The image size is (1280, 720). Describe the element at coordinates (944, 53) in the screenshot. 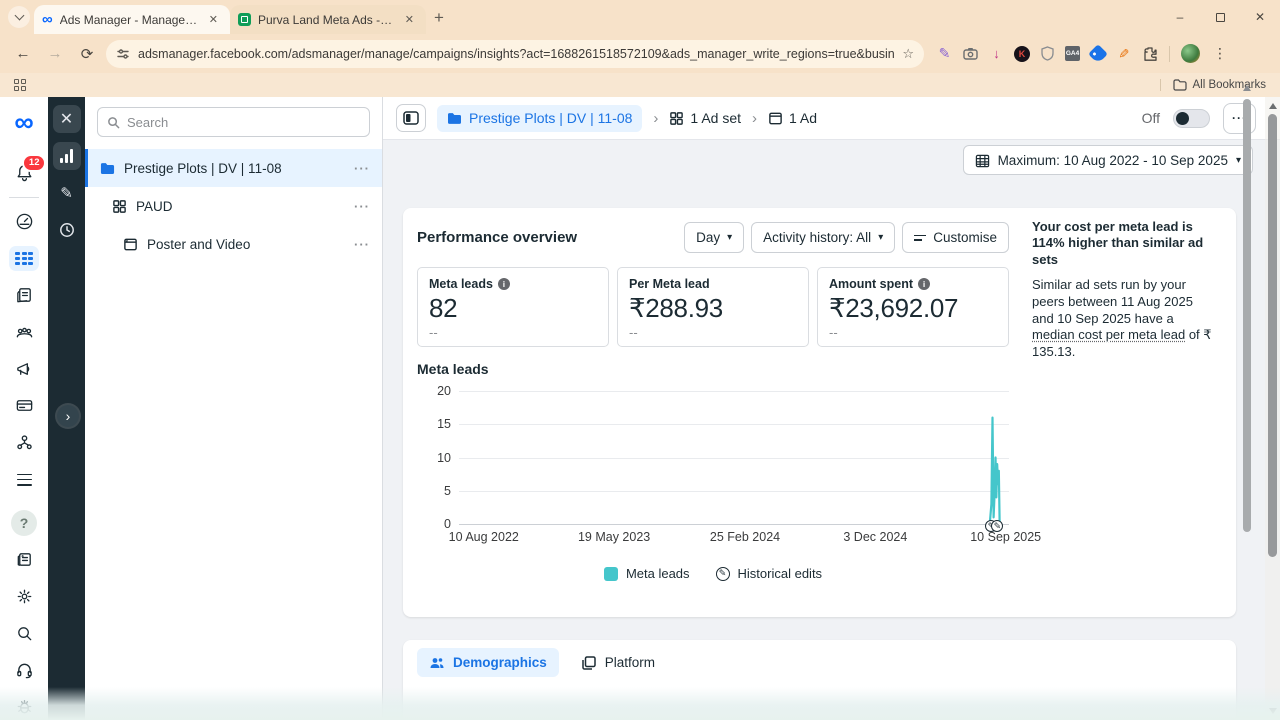

I see `pen-extension-icon: ✎` at that location.